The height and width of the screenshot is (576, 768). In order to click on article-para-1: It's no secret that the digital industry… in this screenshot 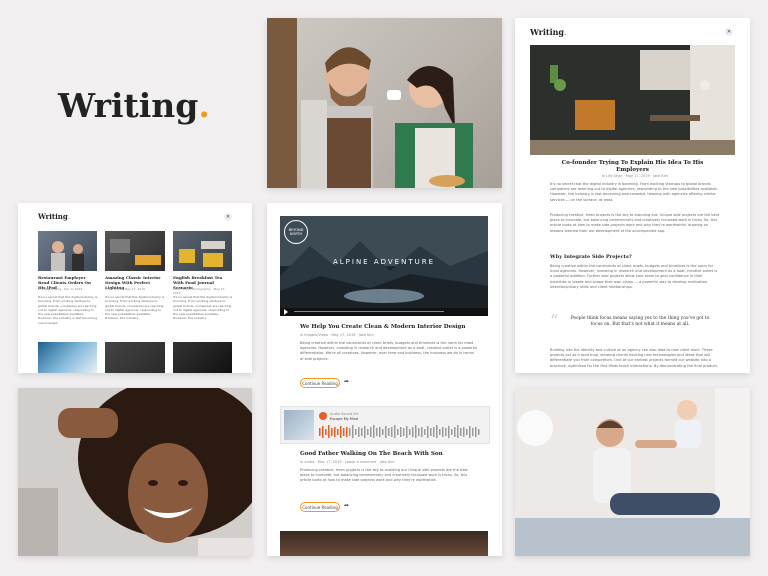, I will do `click(634, 192)`.